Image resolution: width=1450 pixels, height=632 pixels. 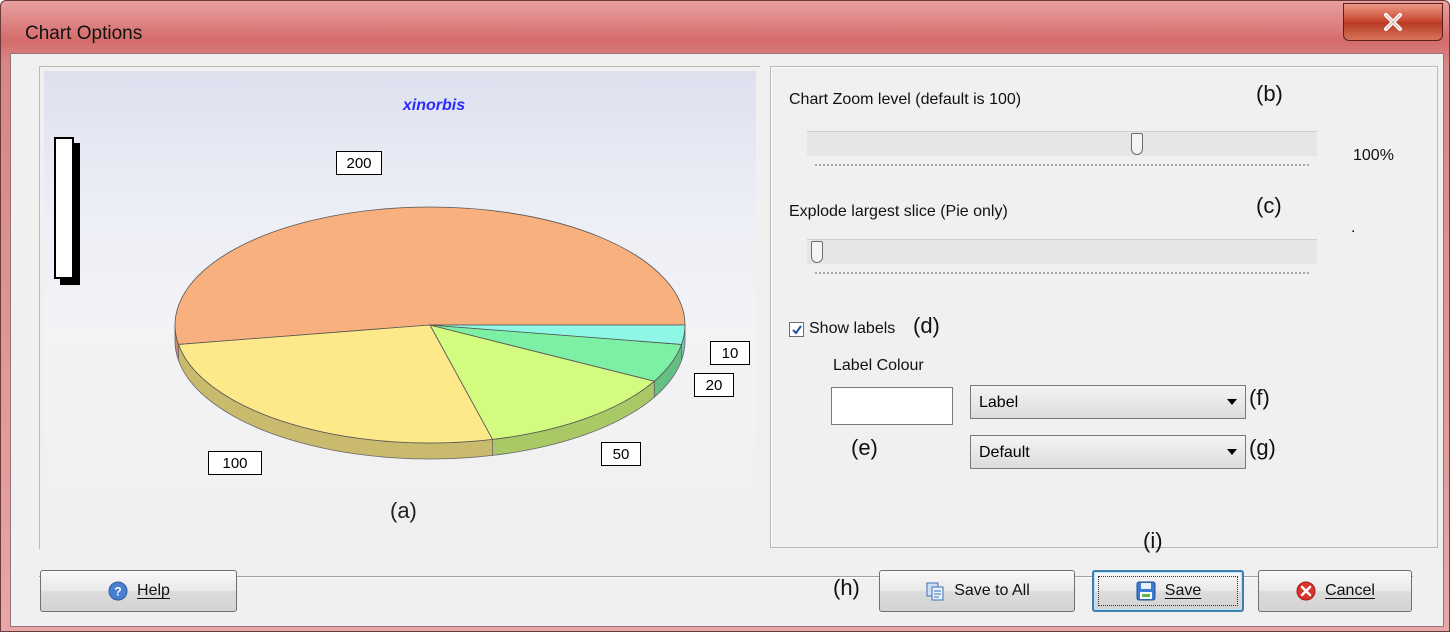 What do you see at coordinates (730, 353) in the screenshot?
I see `data-label-10: 10` at bounding box center [730, 353].